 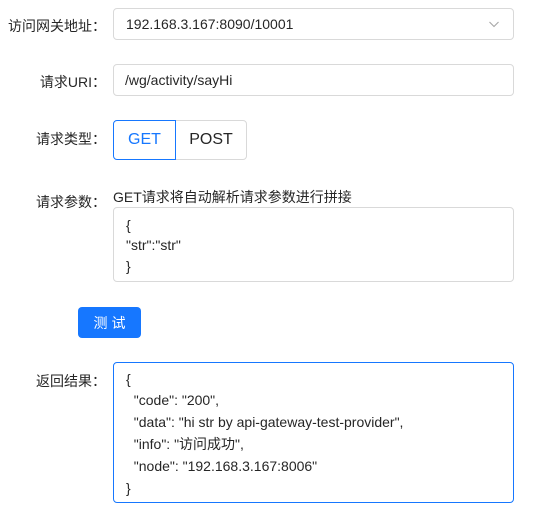 What do you see at coordinates (144, 140) in the screenshot?
I see `method-option-get: GET` at bounding box center [144, 140].